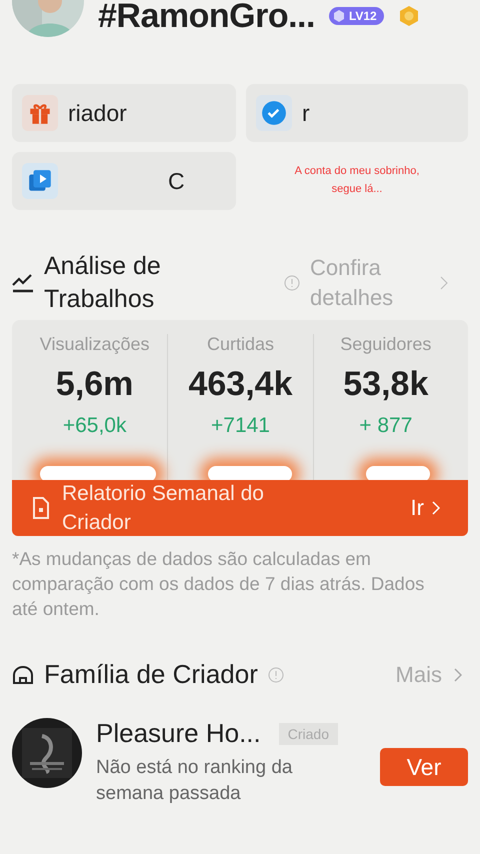 The width and height of the screenshot is (480, 854). I want to click on stat-change: +7141, so click(240, 426).